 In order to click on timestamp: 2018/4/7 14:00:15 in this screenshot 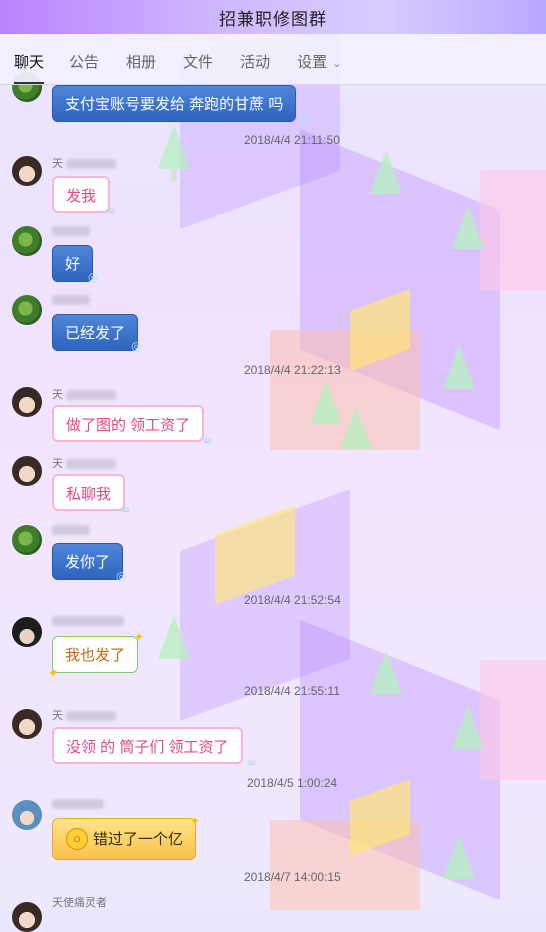, I will do `click(292, 877)`.